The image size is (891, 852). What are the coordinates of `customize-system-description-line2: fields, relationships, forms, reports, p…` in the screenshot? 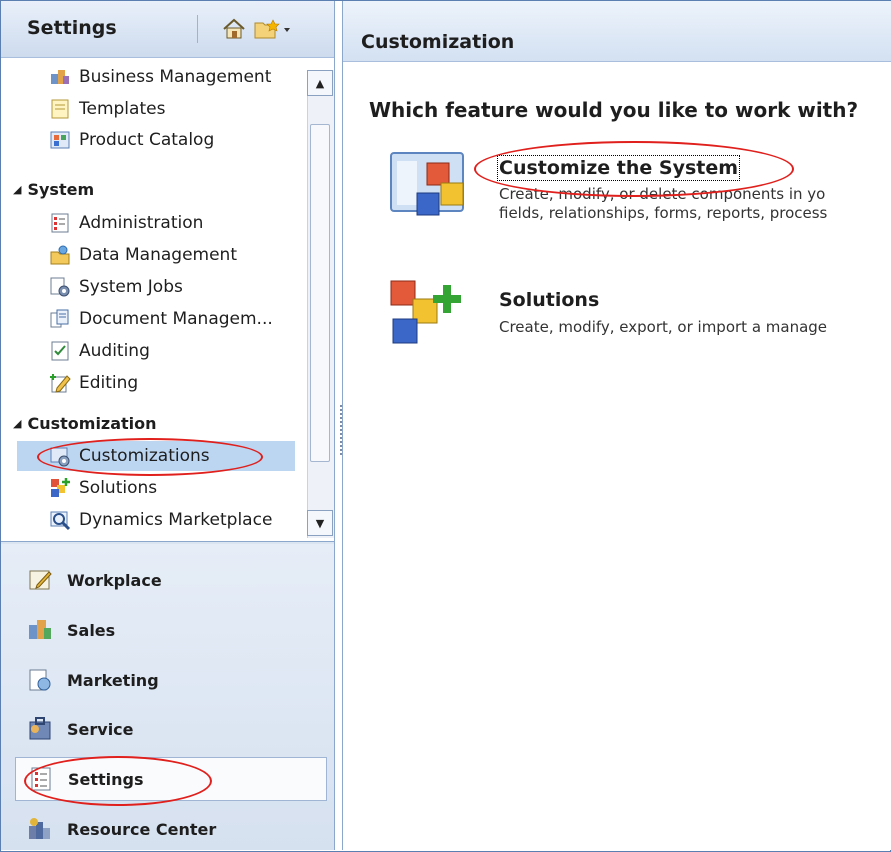 It's located at (663, 213).